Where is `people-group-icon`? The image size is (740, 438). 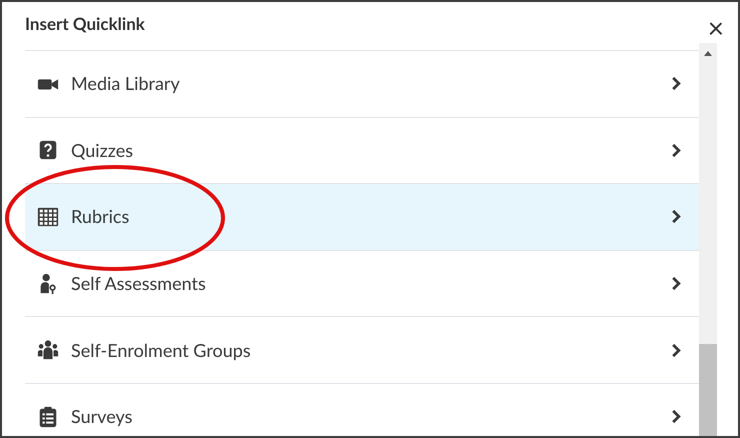
people-group-icon is located at coordinates (48, 350).